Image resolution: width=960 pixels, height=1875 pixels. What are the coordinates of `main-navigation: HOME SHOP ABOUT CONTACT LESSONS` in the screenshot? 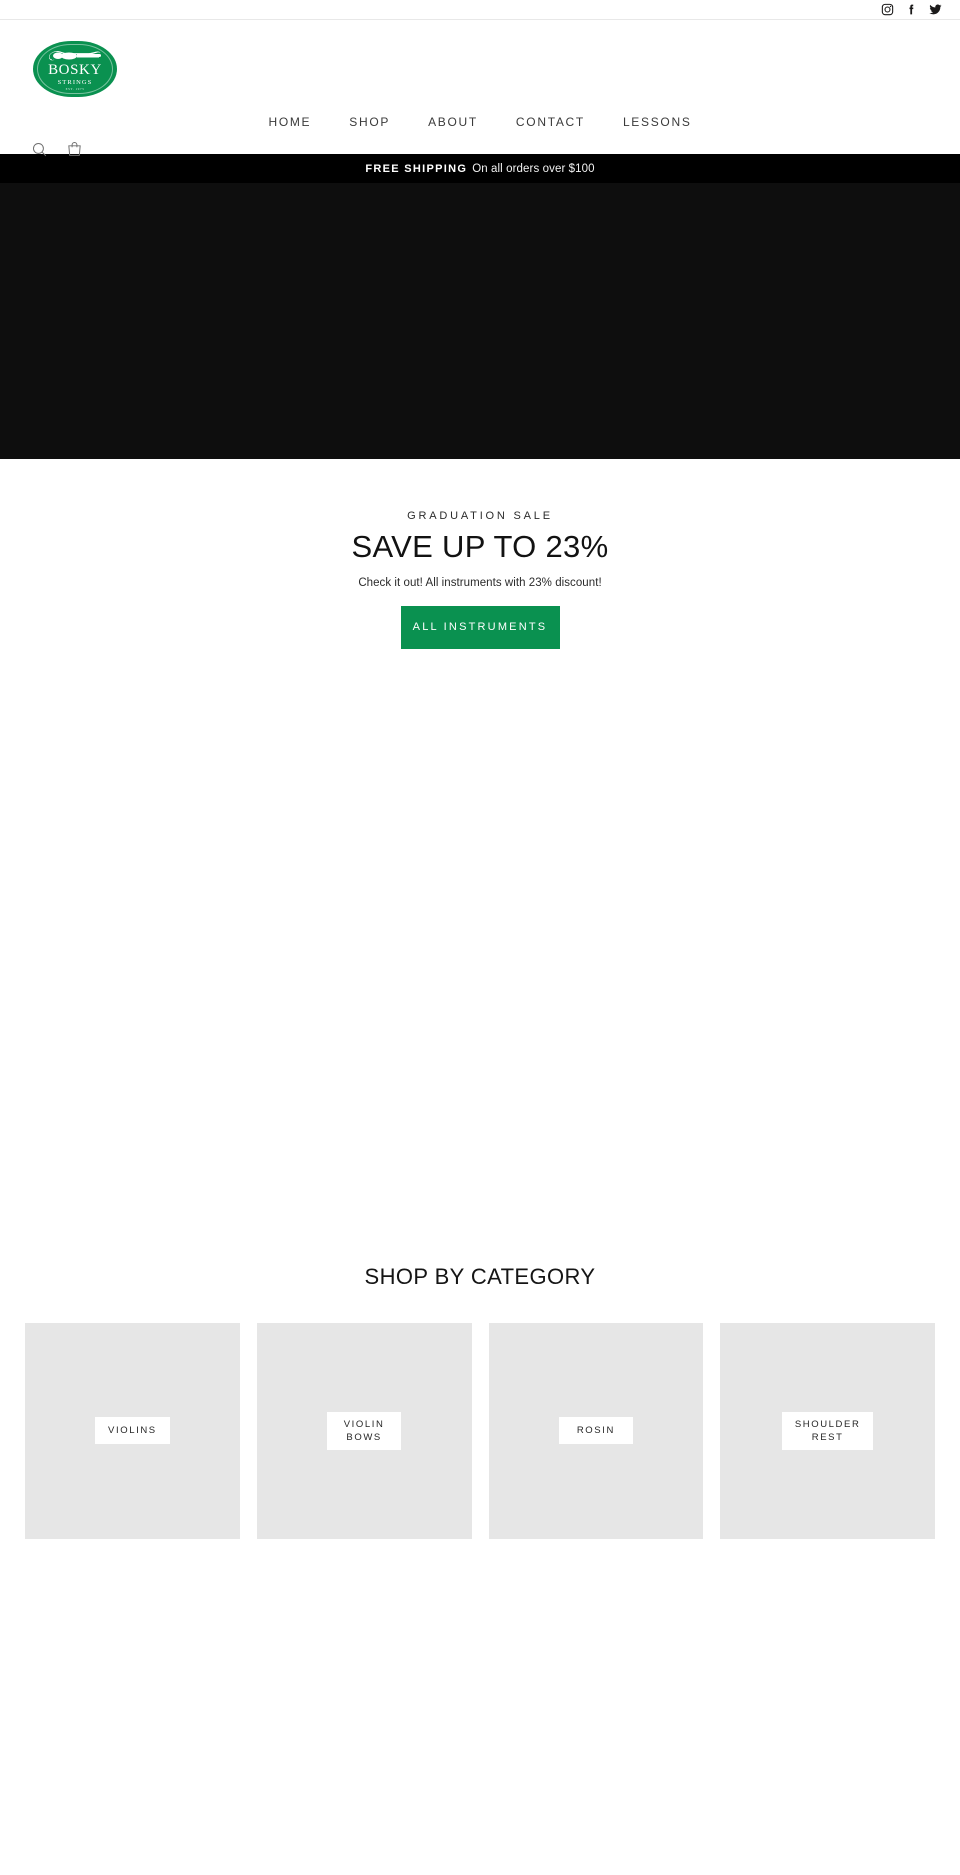 It's located at (480, 122).